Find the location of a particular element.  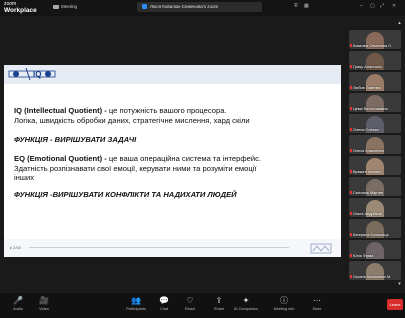

react-button: ♡ React is located at coordinates (190, 305).